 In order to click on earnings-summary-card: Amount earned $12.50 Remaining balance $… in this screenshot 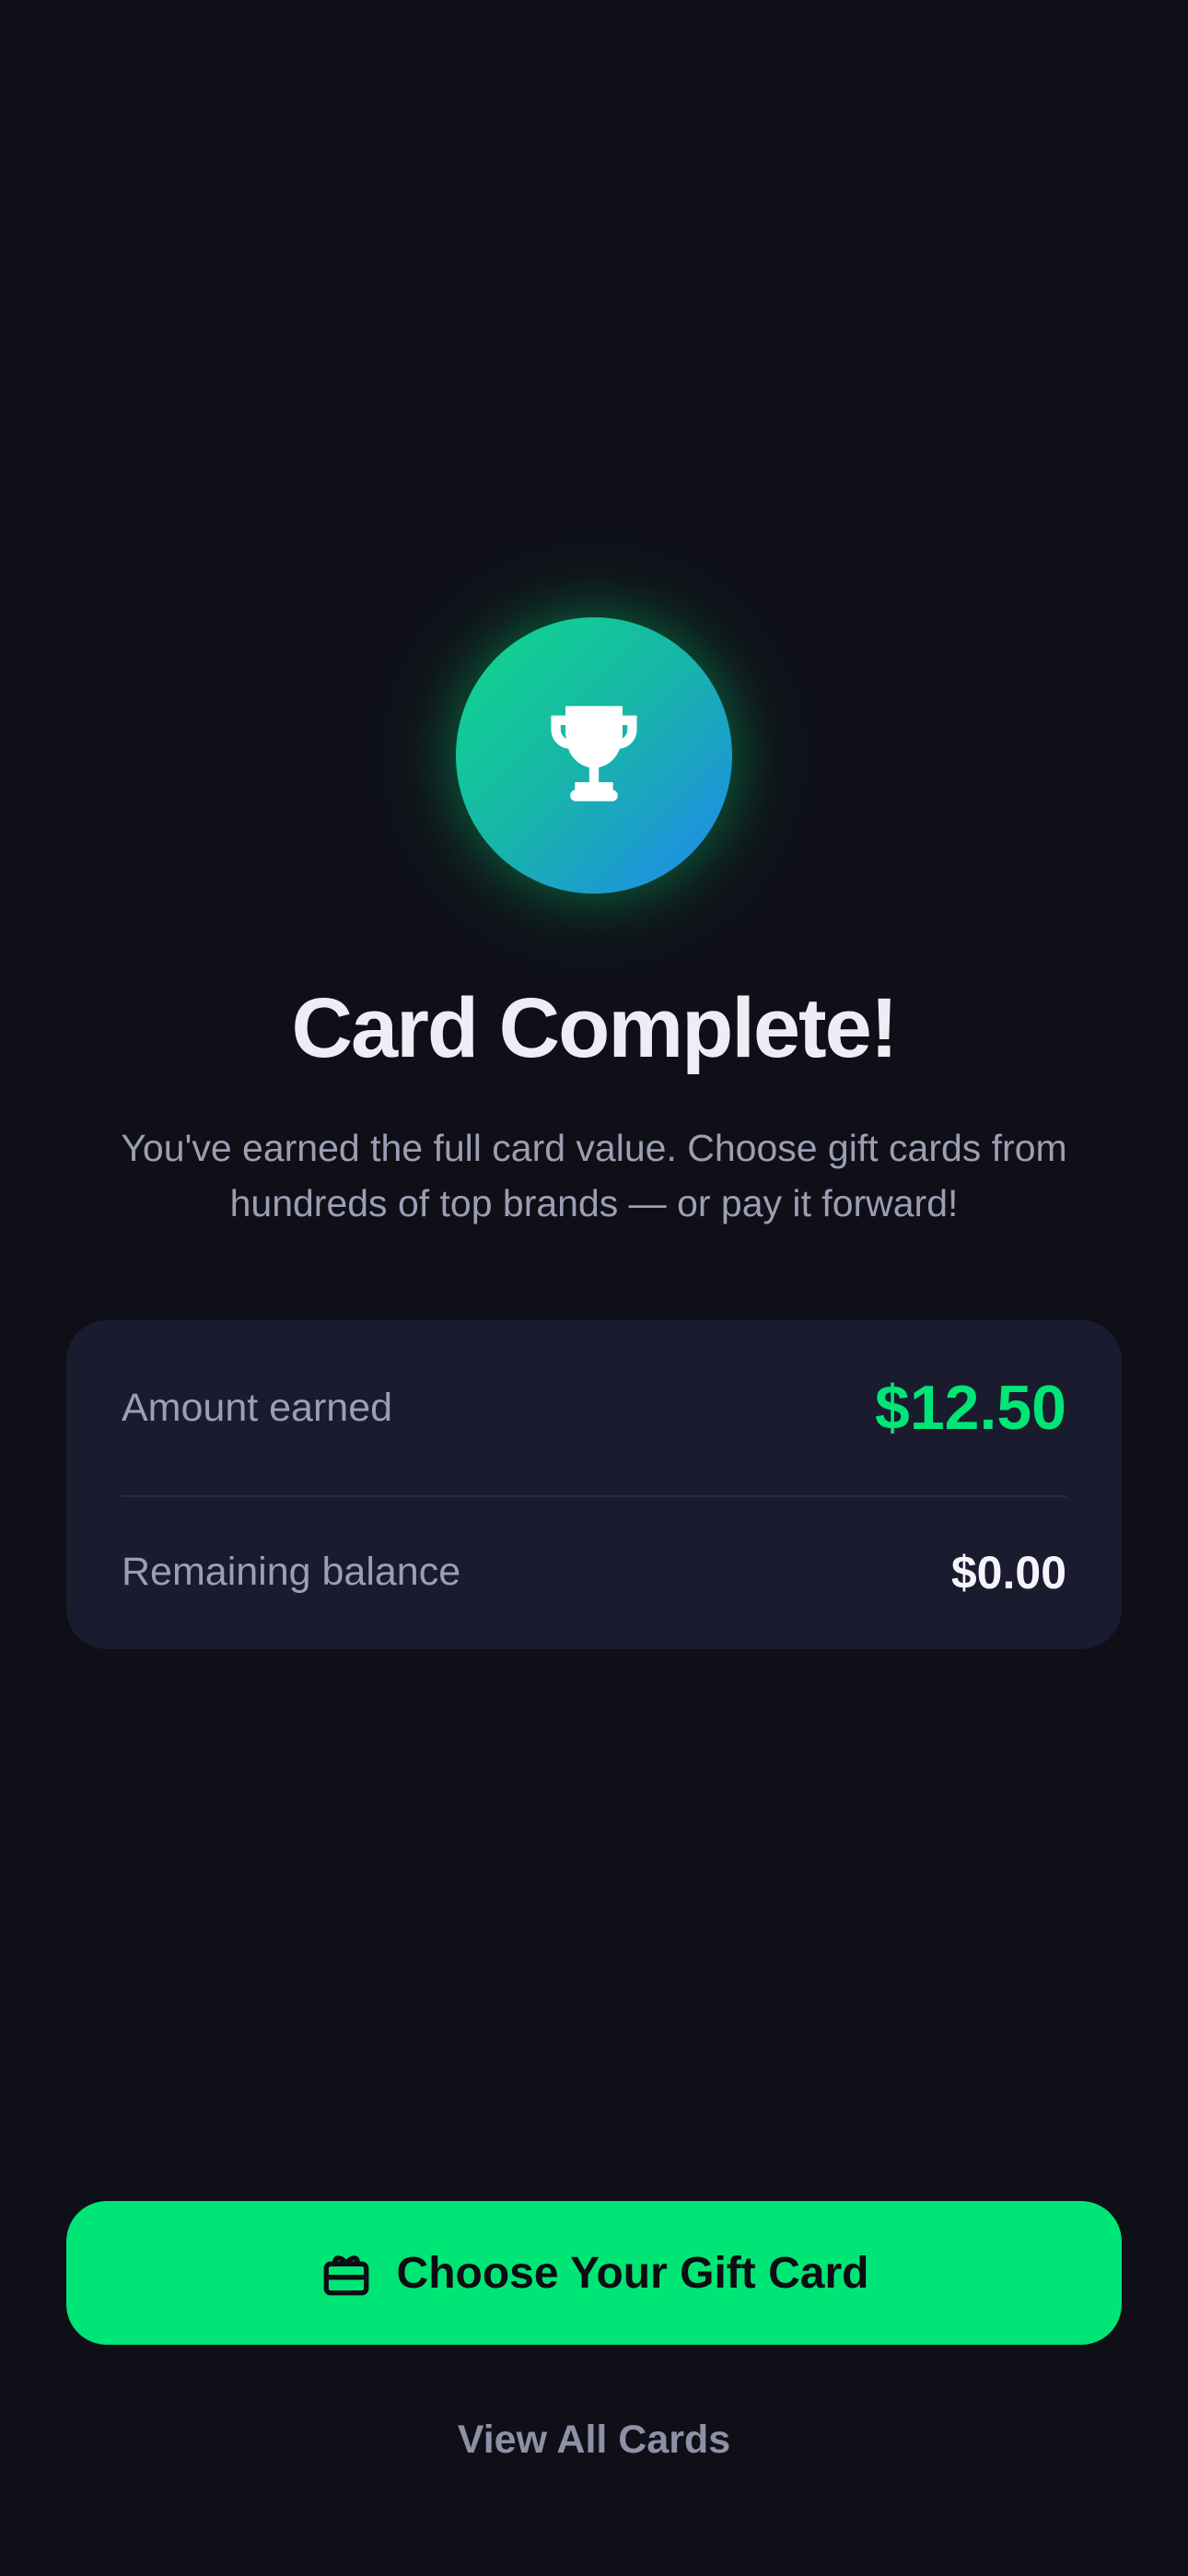, I will do `click(594, 1484)`.